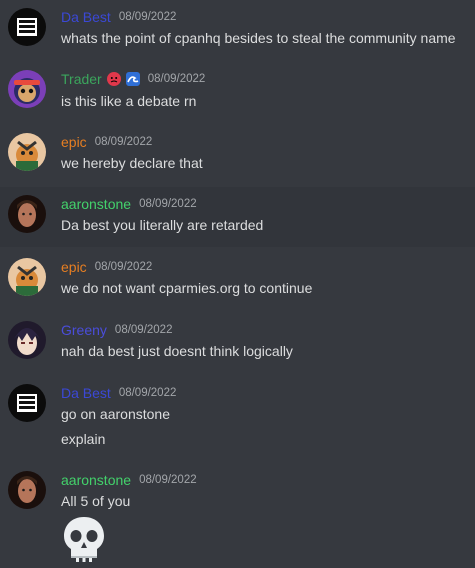 The width and height of the screenshot is (475, 568). I want to click on angry-face-icon, so click(113, 79).